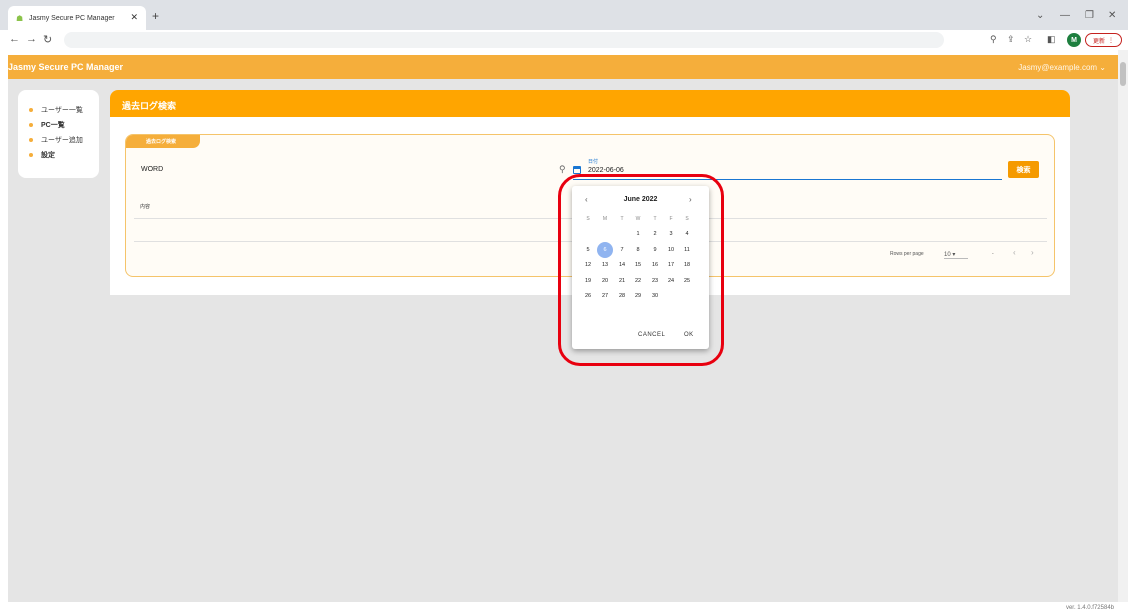 This screenshot has height=615, width=1128. What do you see at coordinates (1089, 15) in the screenshot?
I see `restore-icon: ❐` at bounding box center [1089, 15].